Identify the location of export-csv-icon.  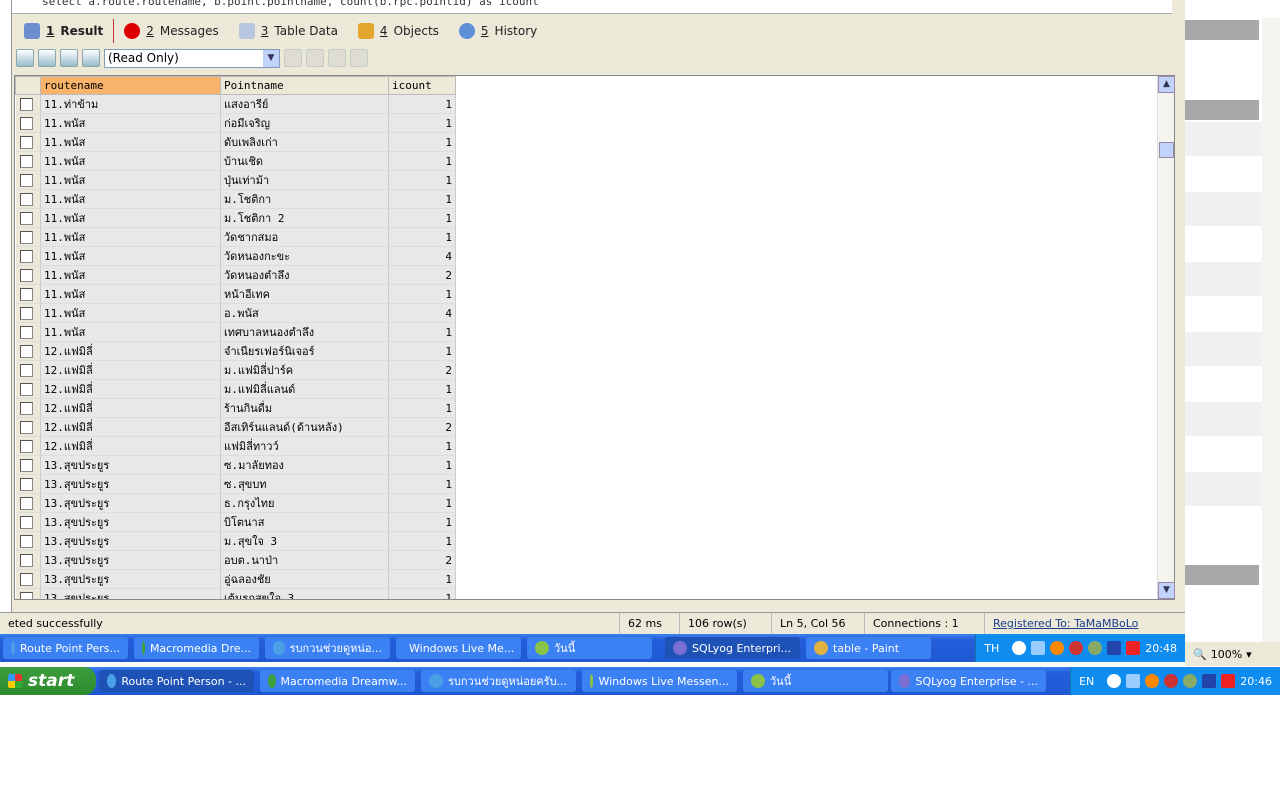
(69, 58).